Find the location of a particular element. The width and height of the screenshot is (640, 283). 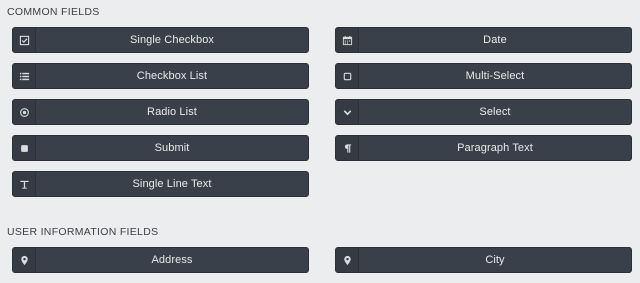

square-filled-icon is located at coordinates (24, 148).